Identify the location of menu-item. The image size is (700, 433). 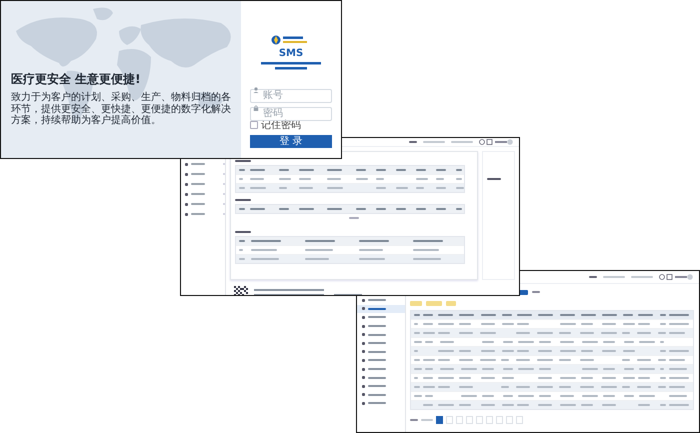
(381, 309).